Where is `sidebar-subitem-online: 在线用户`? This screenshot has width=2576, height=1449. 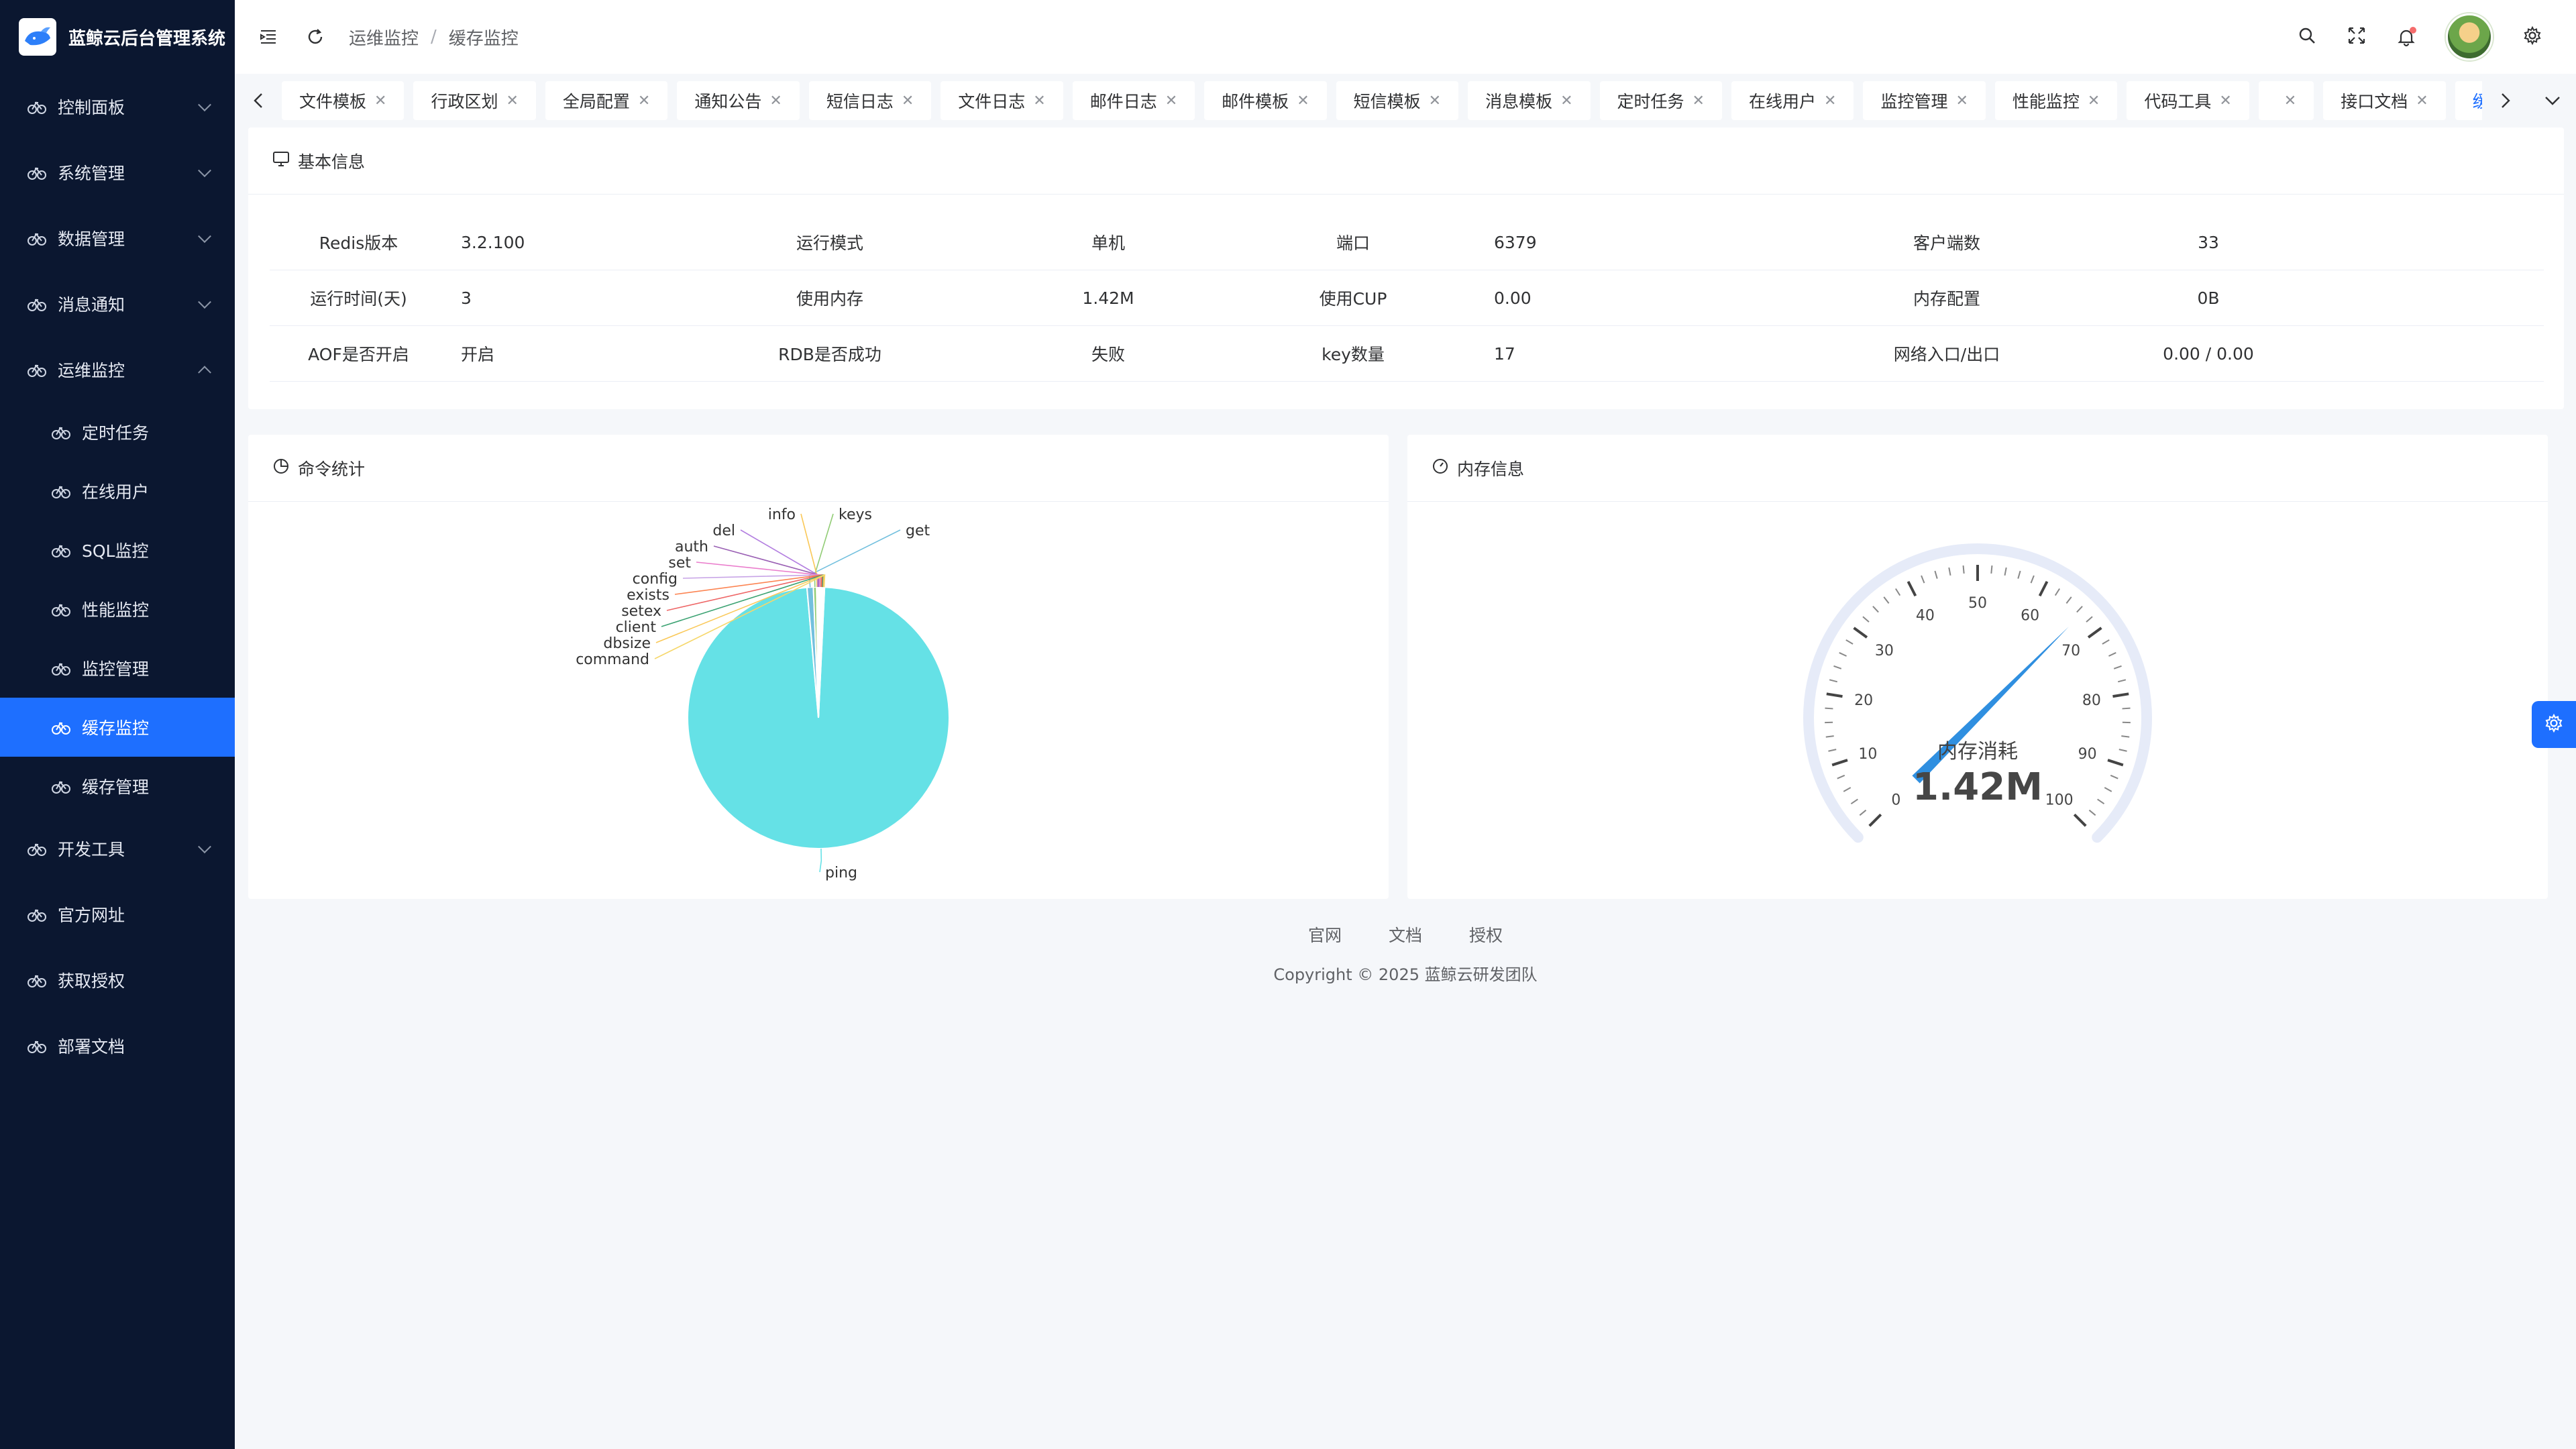
sidebar-subitem-online: 在线用户 is located at coordinates (117, 491).